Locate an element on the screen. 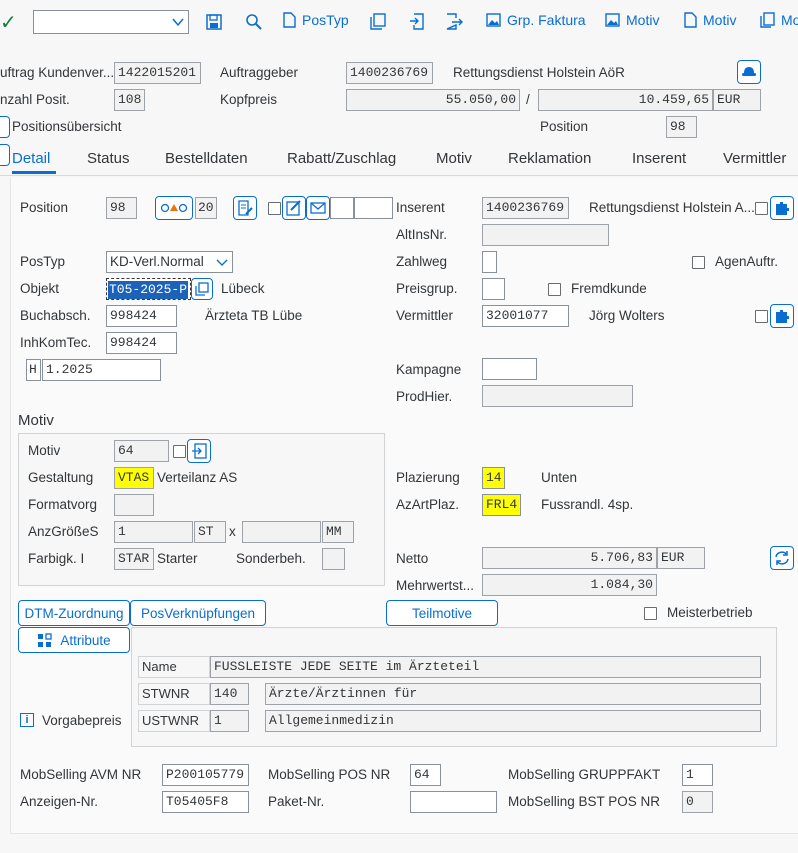  fremdkunde-checkbox is located at coordinates (554, 289).